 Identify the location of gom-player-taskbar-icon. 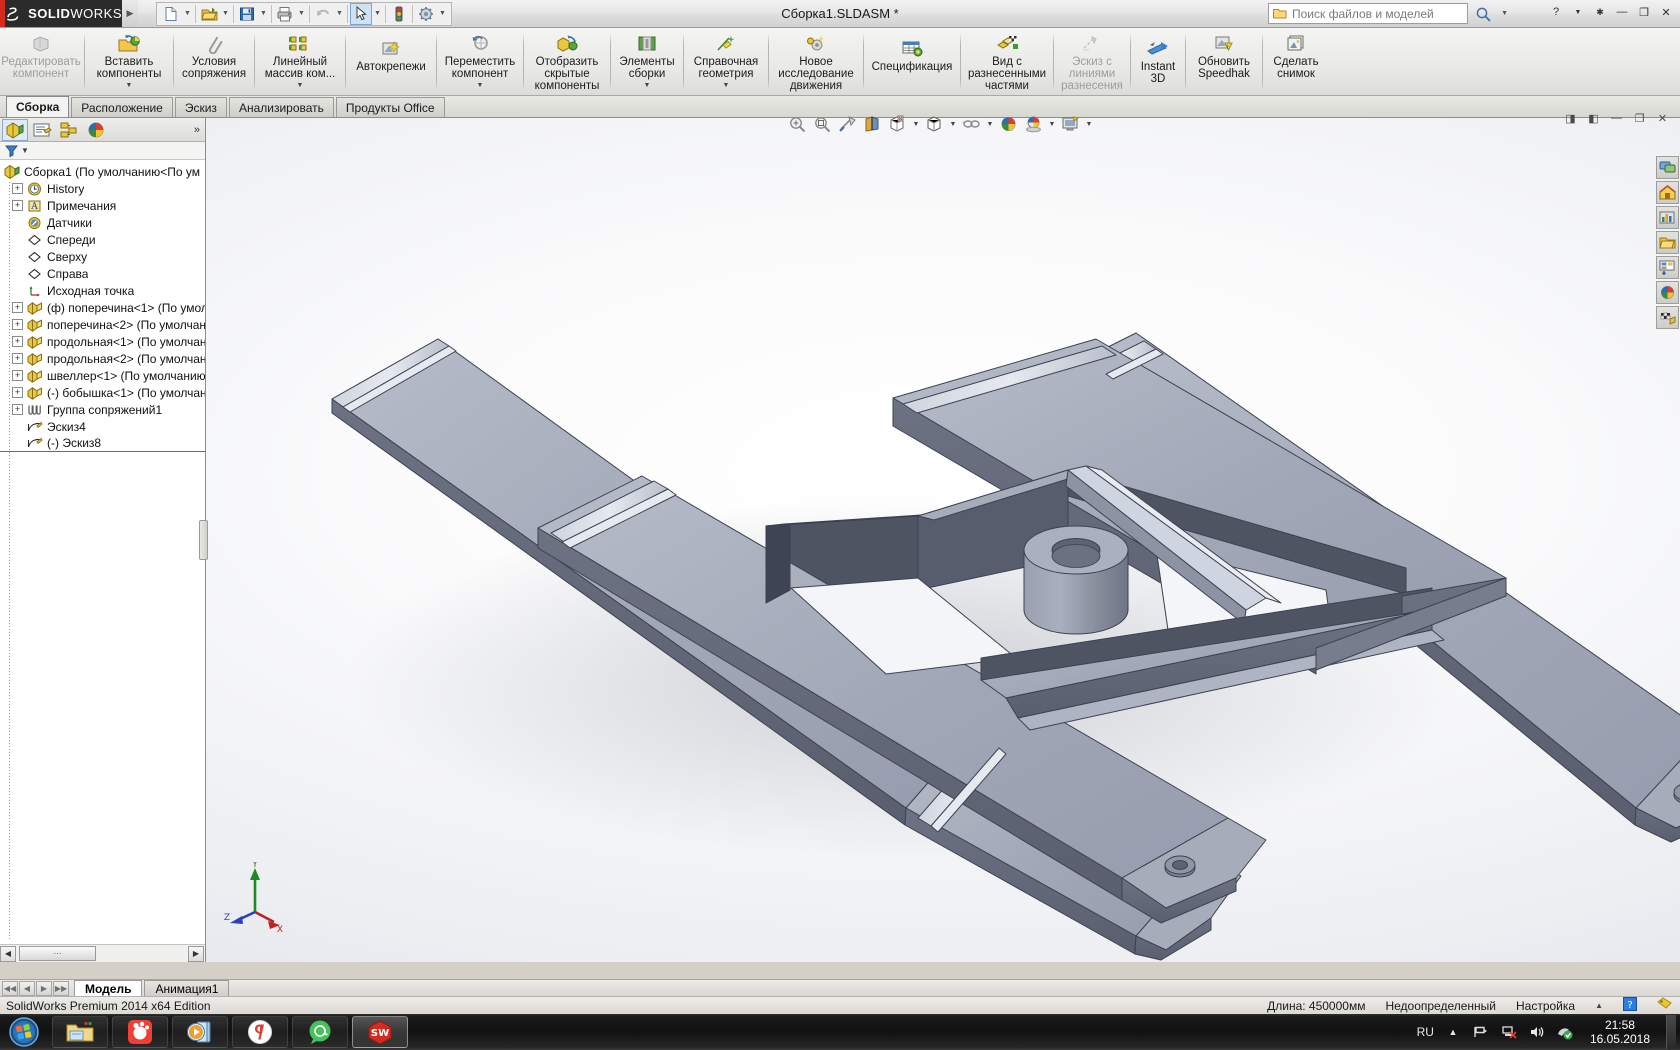
(140, 1032).